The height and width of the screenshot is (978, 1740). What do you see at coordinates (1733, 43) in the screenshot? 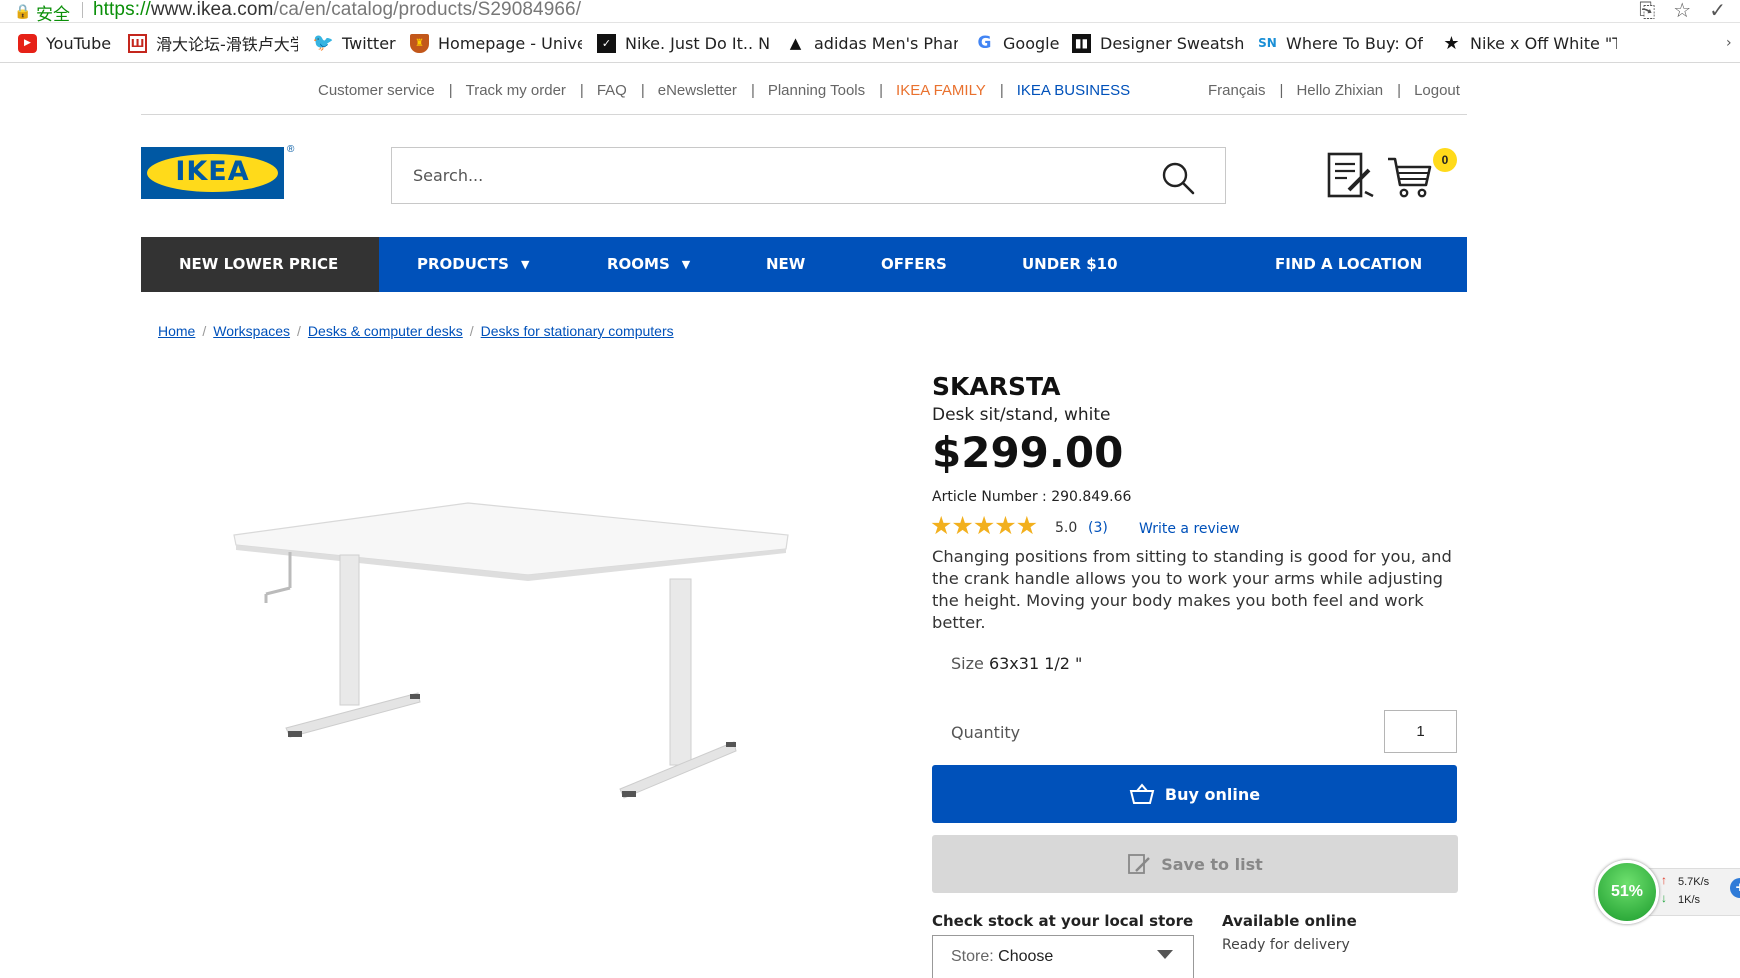
I see `more-bookmarks-chevron-icon: ›` at bounding box center [1733, 43].